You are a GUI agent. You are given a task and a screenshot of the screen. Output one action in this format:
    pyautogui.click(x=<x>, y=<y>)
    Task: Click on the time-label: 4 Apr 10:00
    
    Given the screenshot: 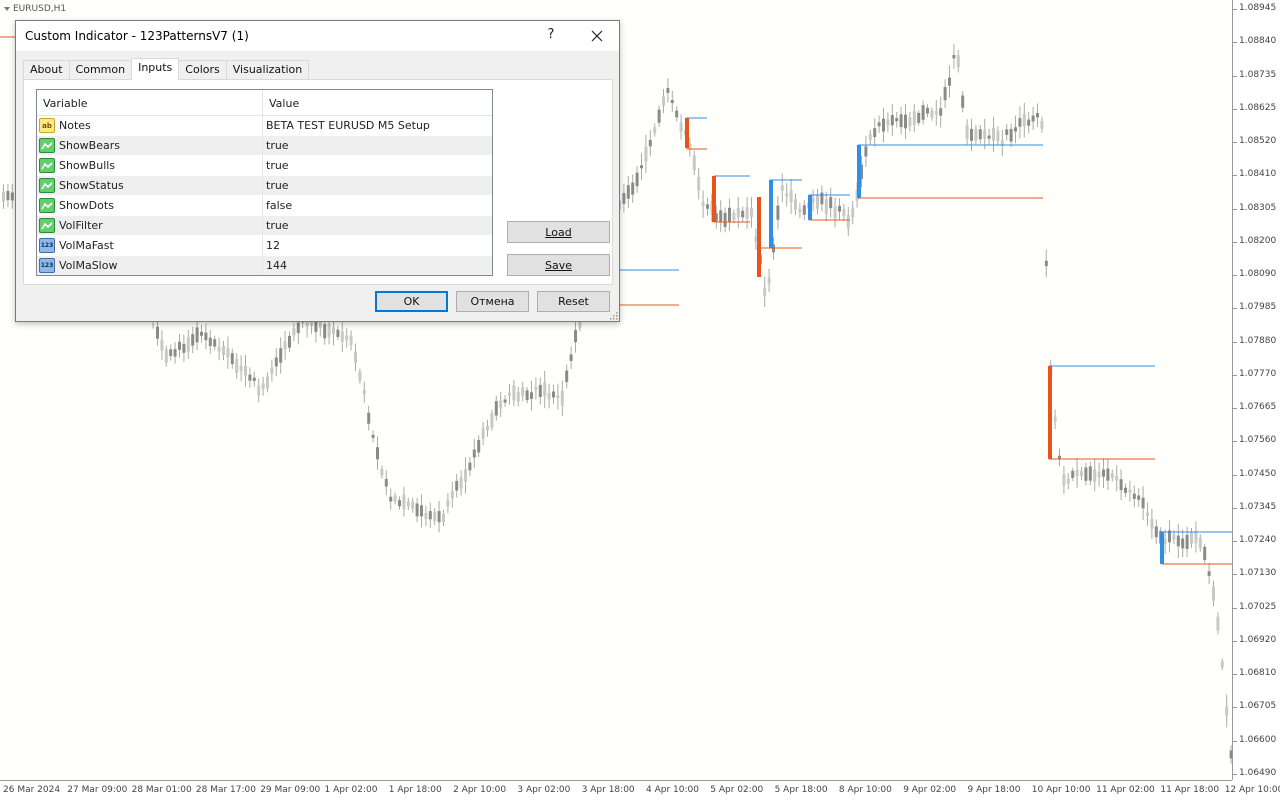 What is the action you would take?
    pyautogui.click(x=672, y=790)
    